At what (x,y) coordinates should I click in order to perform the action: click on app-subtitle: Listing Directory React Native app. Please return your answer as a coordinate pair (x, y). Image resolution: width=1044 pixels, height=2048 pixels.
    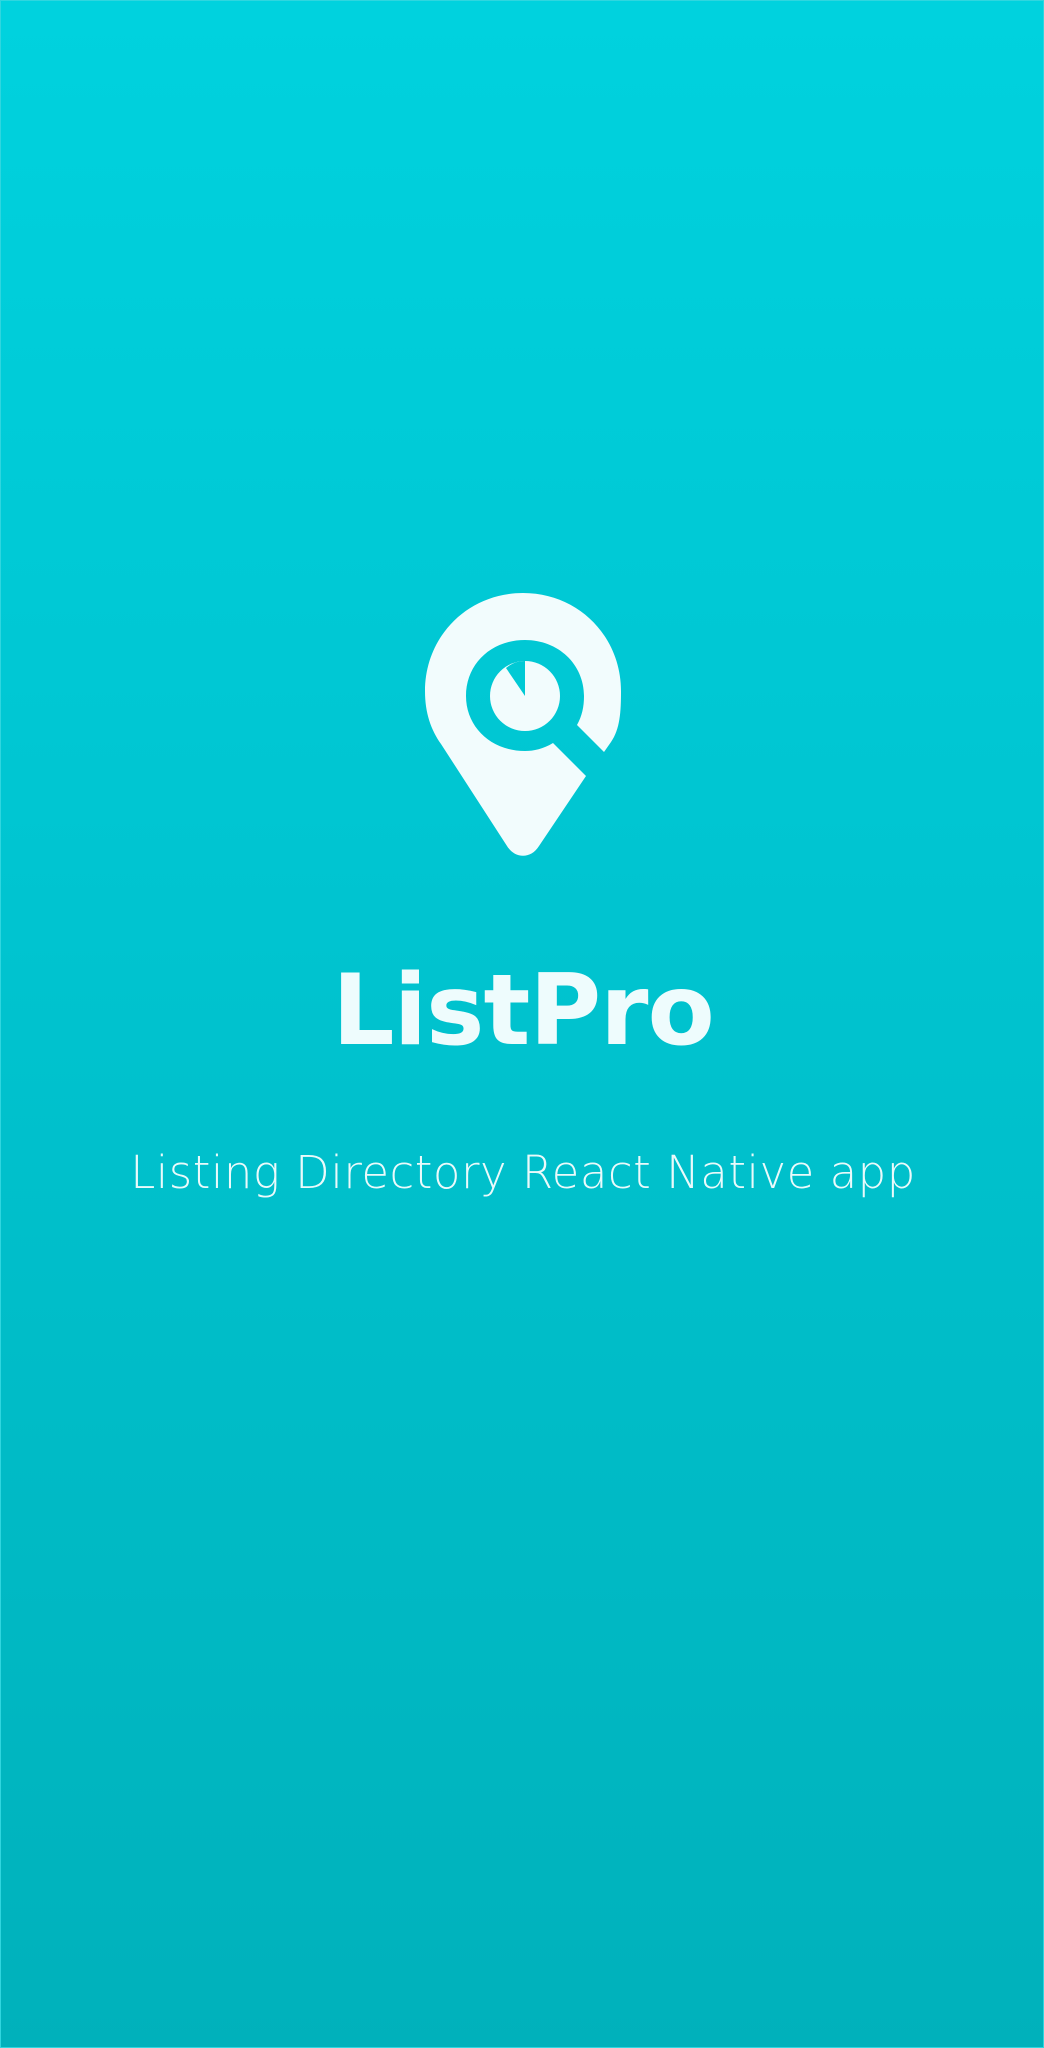
    Looking at the image, I should click on (523, 1172).